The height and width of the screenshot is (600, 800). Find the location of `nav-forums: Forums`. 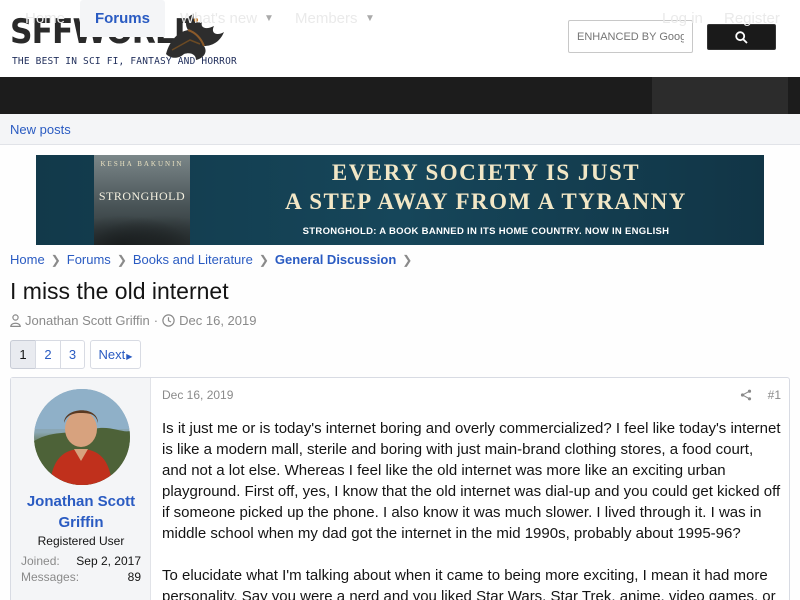

nav-forums: Forums is located at coordinates (122, 18).